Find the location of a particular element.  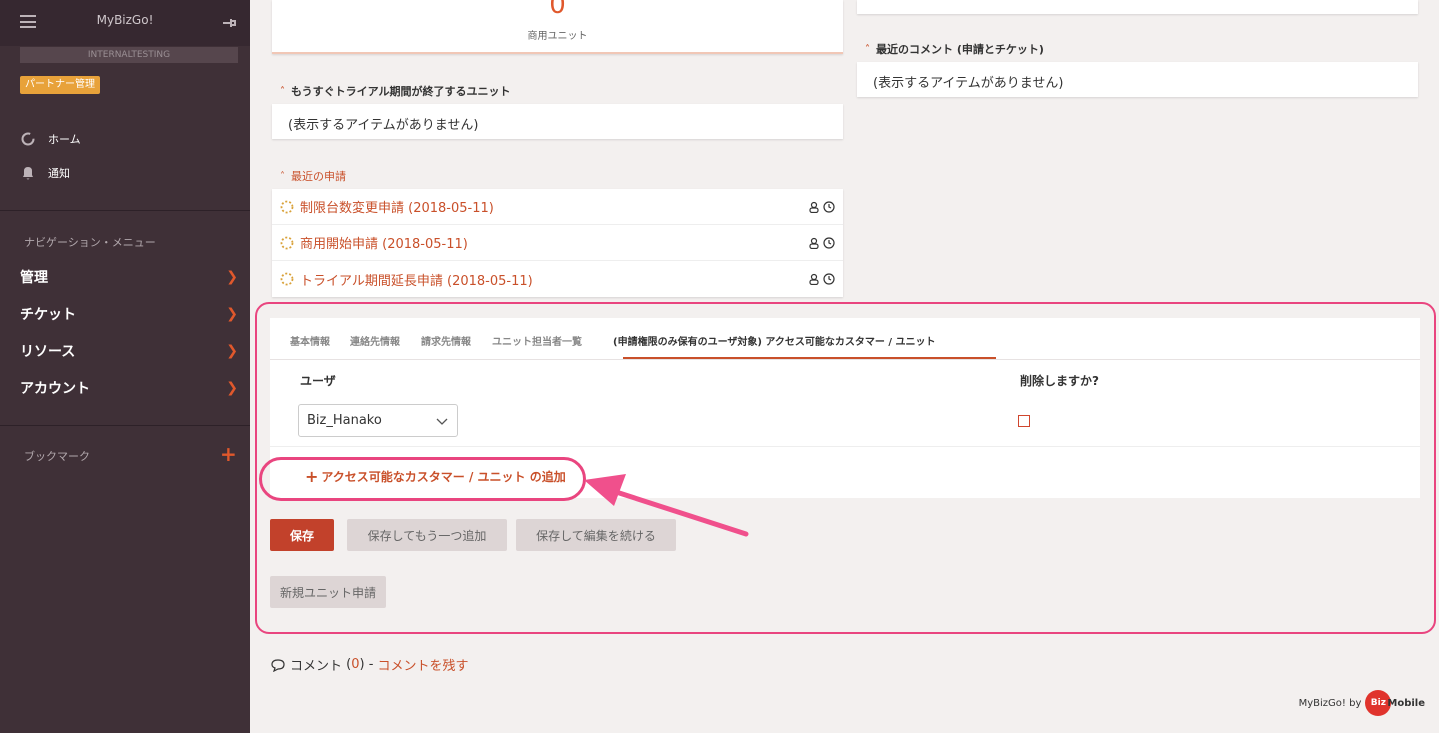

trial-section-card: (表示するアイテムがありません) is located at coordinates (557, 121).